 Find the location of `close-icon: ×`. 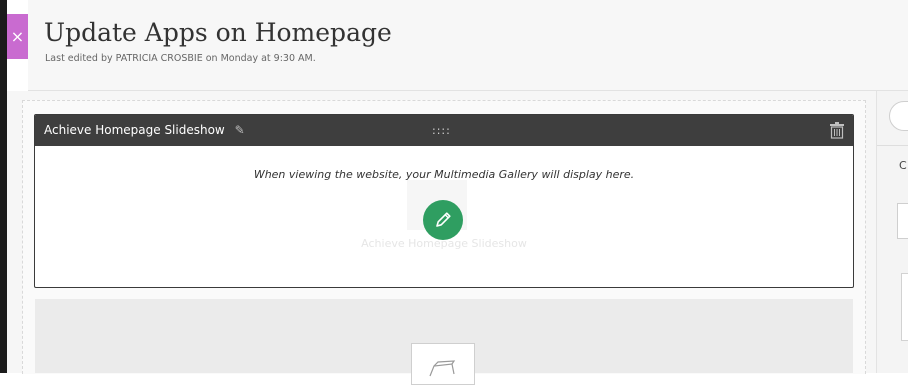

close-icon: × is located at coordinates (17, 36).